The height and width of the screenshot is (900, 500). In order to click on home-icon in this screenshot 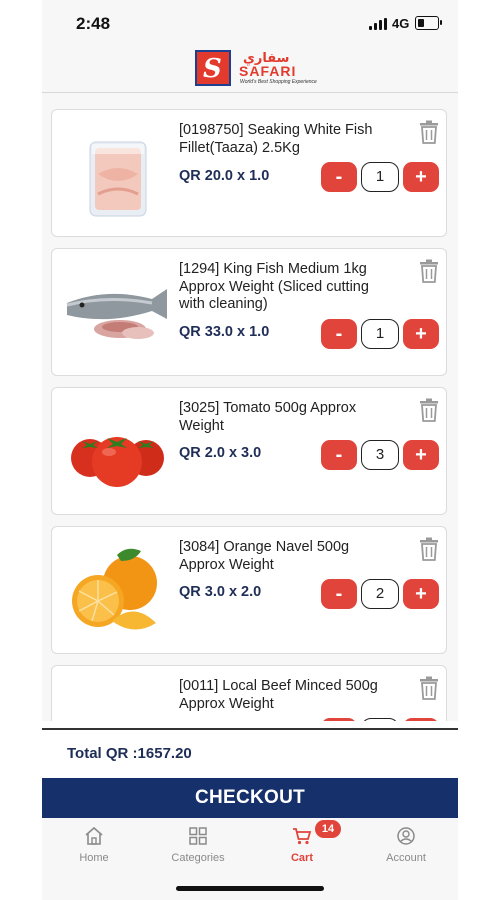, I will do `click(94, 835)`.